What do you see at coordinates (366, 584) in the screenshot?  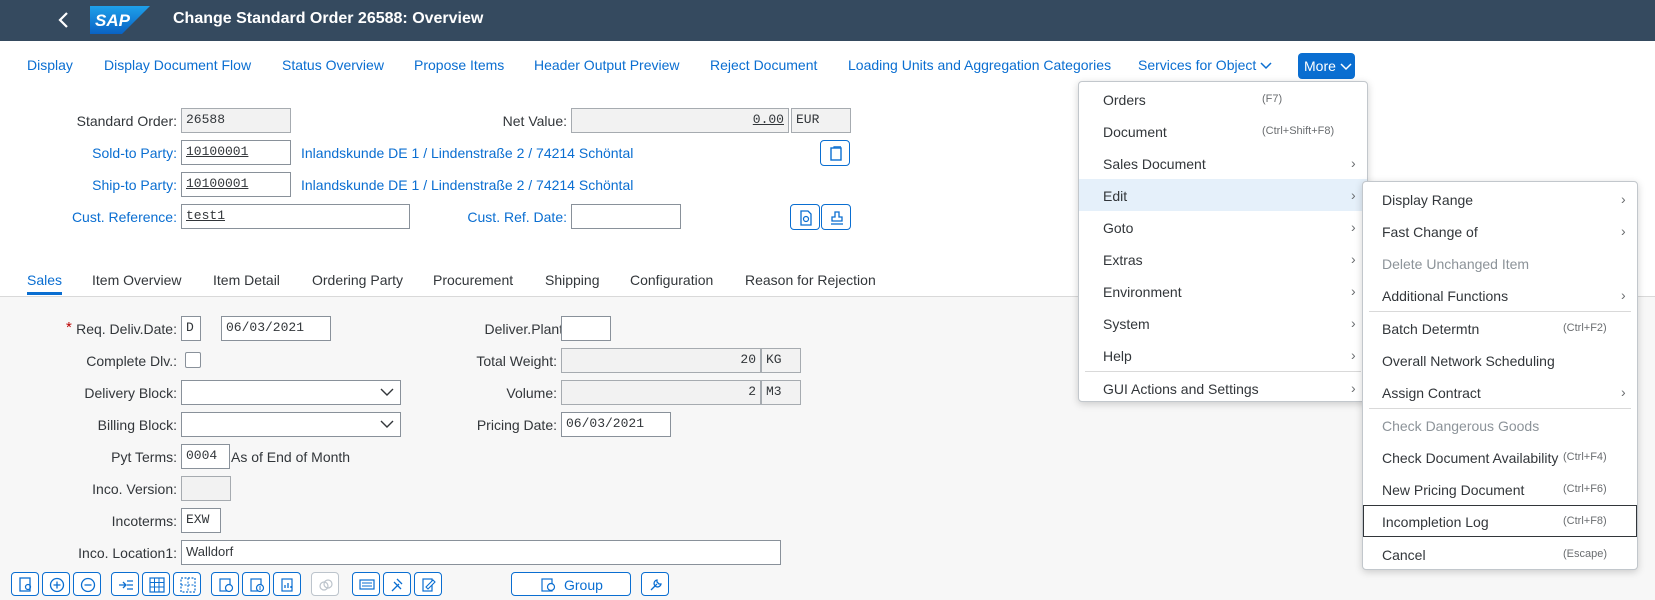 I see `display-screen-button` at bounding box center [366, 584].